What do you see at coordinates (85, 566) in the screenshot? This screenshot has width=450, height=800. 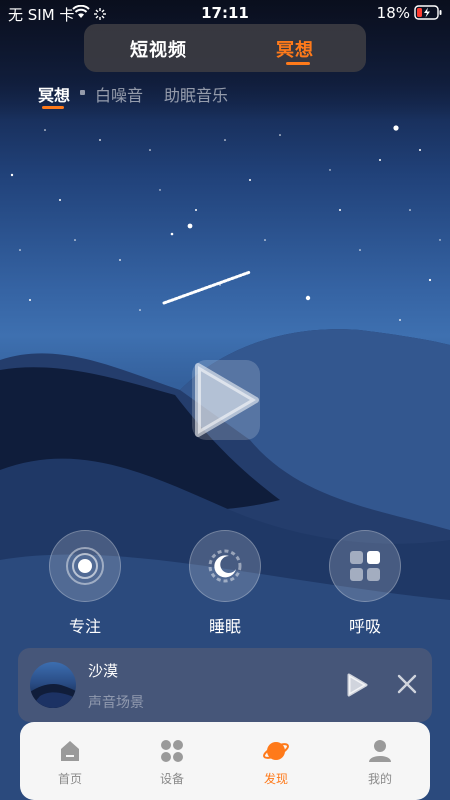 I see `focus-icon` at bounding box center [85, 566].